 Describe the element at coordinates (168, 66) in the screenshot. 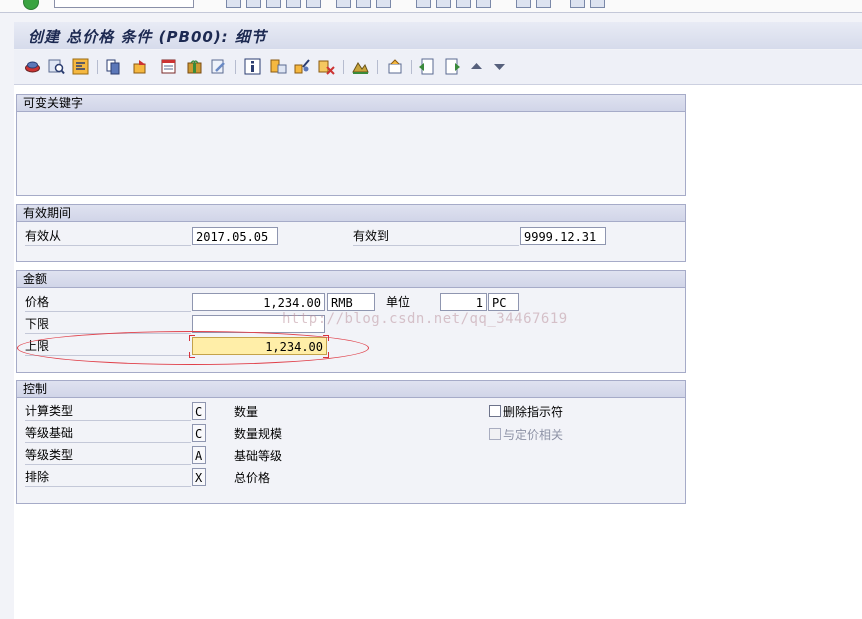

I see `details-icon` at that location.